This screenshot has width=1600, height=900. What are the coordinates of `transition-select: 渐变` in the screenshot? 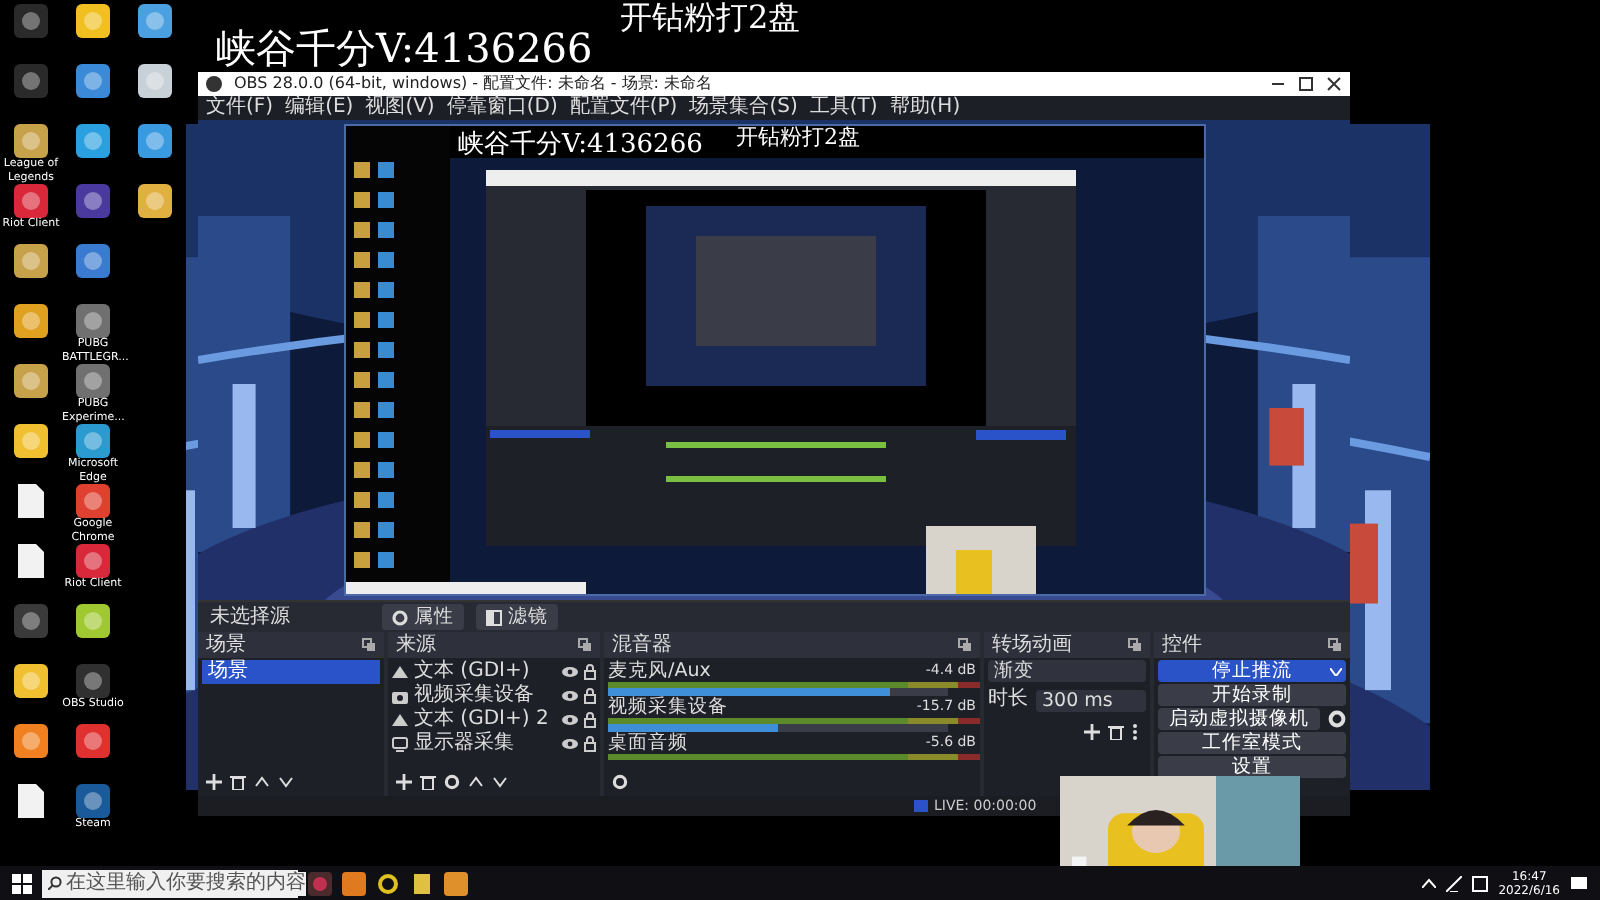 It's located at (1067, 671).